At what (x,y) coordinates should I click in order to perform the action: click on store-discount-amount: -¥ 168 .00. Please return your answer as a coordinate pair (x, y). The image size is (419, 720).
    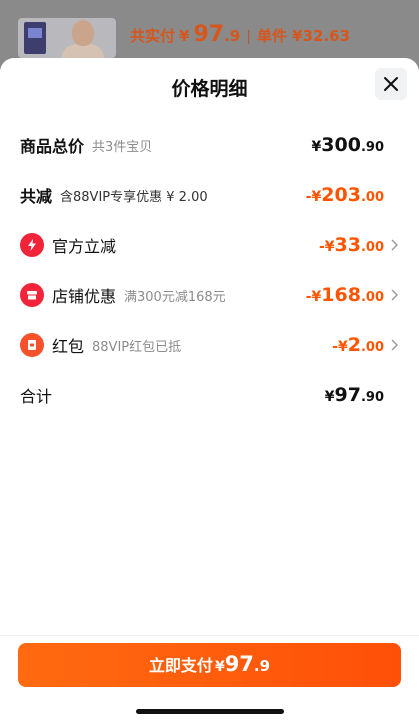
    Looking at the image, I should click on (345, 295).